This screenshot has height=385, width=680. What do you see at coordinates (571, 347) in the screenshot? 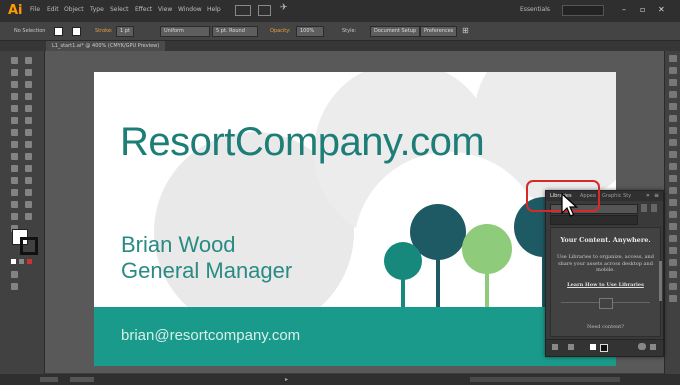
I see `text-icon` at bounding box center [571, 347].